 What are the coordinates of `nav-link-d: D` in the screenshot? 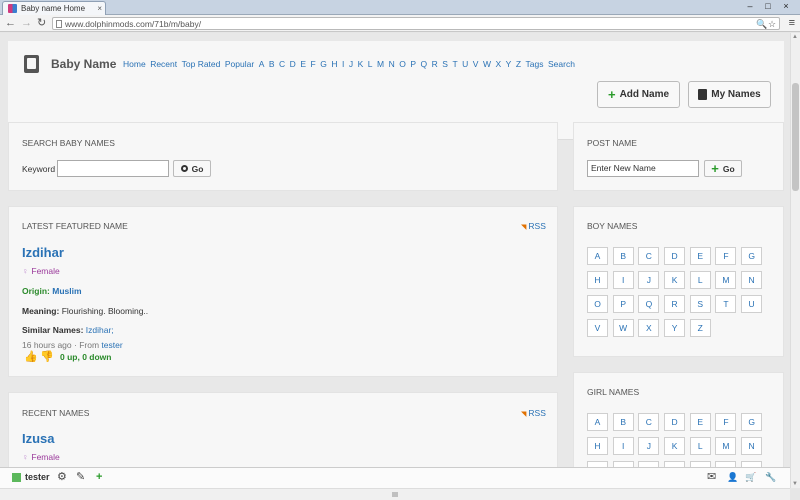 It's located at (293, 64).